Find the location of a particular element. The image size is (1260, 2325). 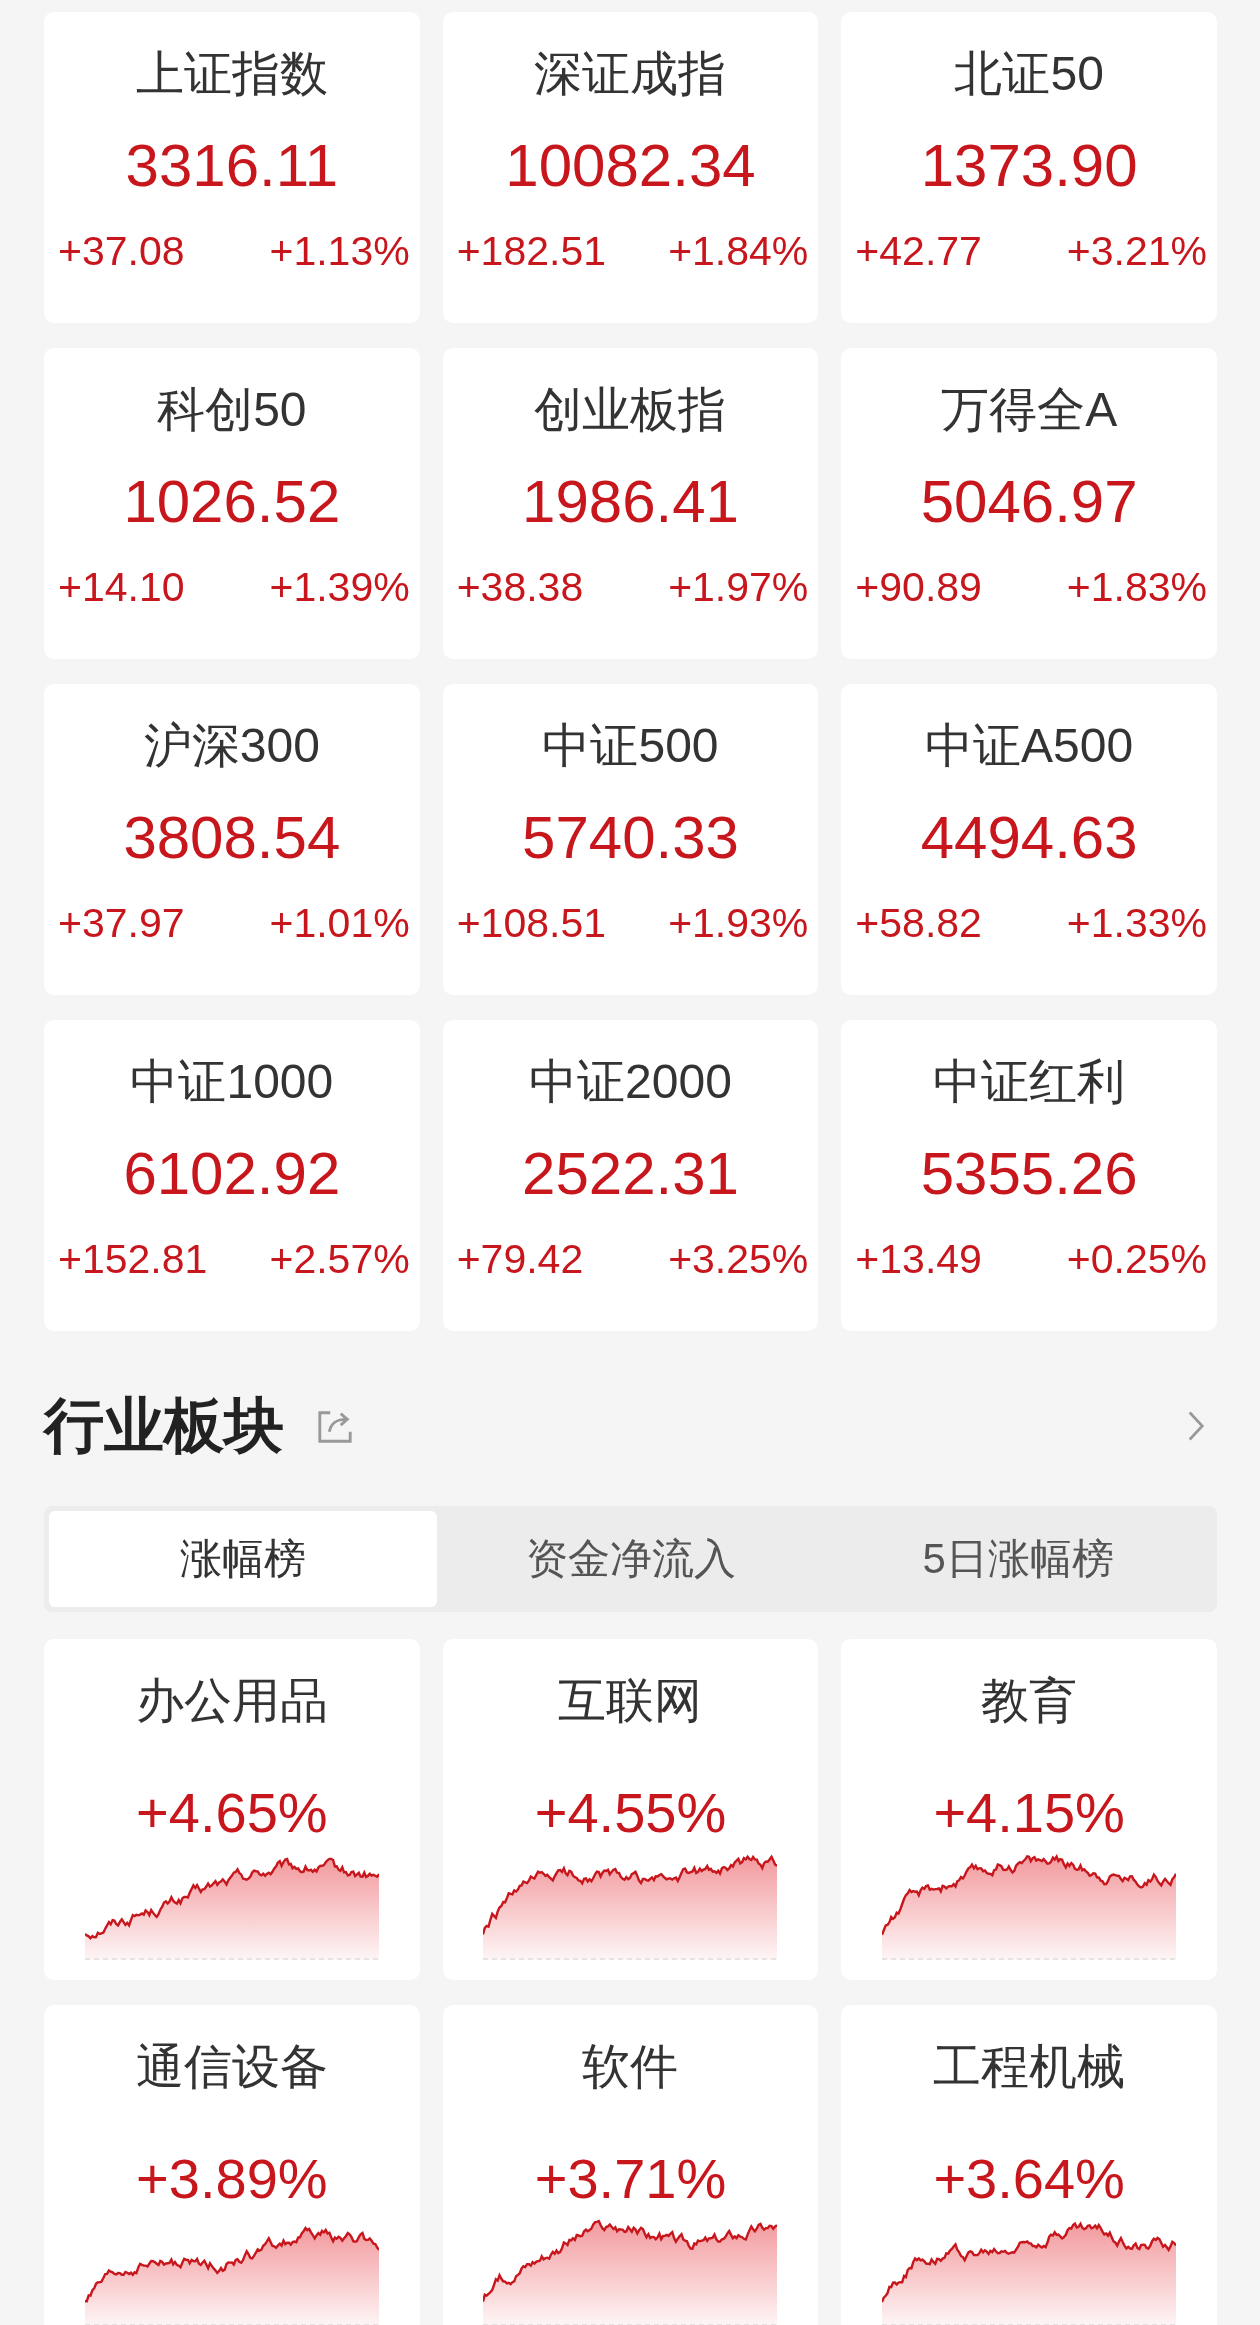

index-change-percent: +3.21% is located at coordinates (1136, 251).